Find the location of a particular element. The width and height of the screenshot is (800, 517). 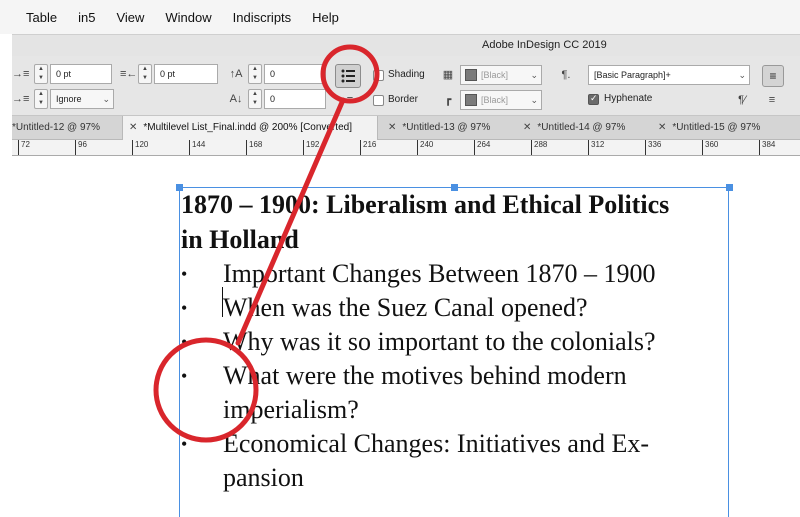

shading-checkbox is located at coordinates (378, 75).